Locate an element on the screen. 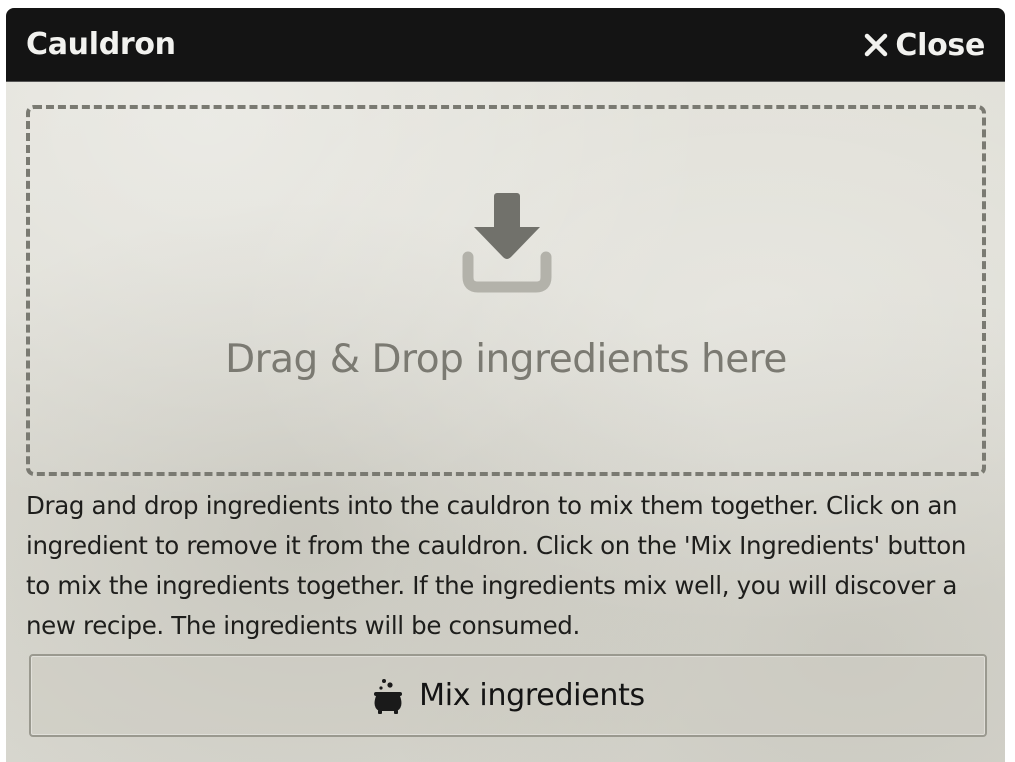  mix-ingredients-button: Mix ingredients is located at coordinates (508, 695).